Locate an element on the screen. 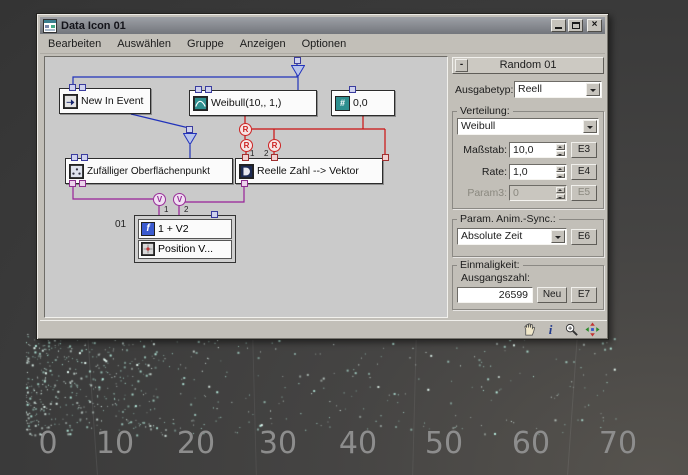 The image size is (688, 475). node-label: Reelle Zahl --> Vektor is located at coordinates (308, 171).